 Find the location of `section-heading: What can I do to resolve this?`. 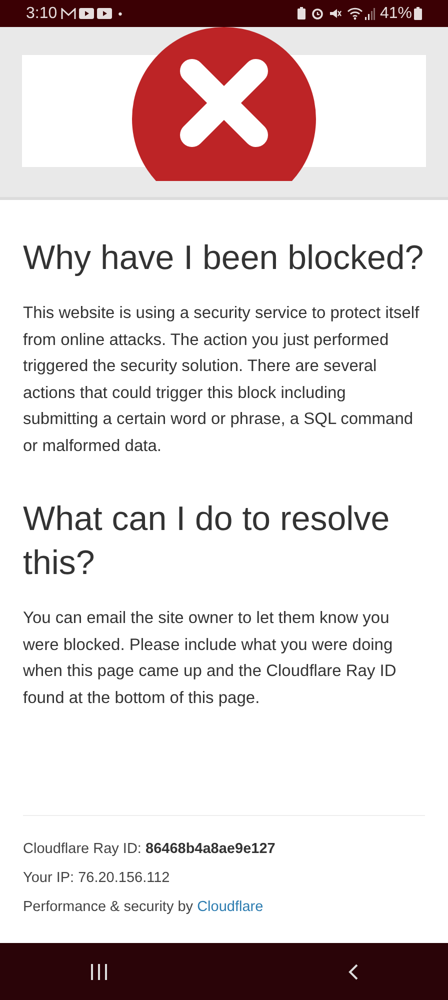

section-heading: What can I do to resolve this? is located at coordinates (207, 541).